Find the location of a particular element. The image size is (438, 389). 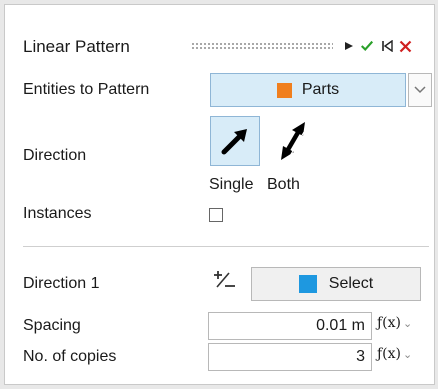

direction-both-label: Both is located at coordinates (283, 184).